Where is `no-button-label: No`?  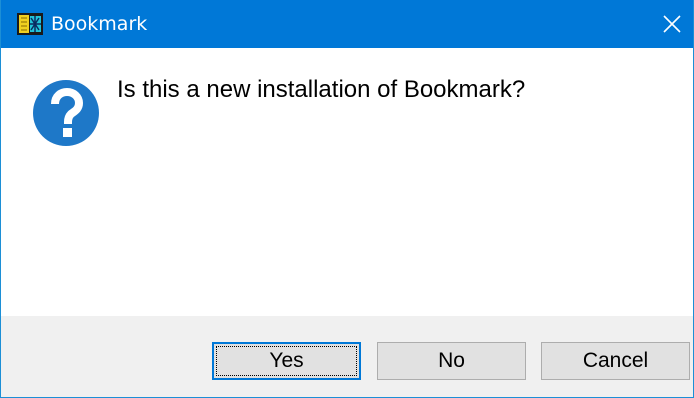 no-button-label: No is located at coordinates (451, 360).